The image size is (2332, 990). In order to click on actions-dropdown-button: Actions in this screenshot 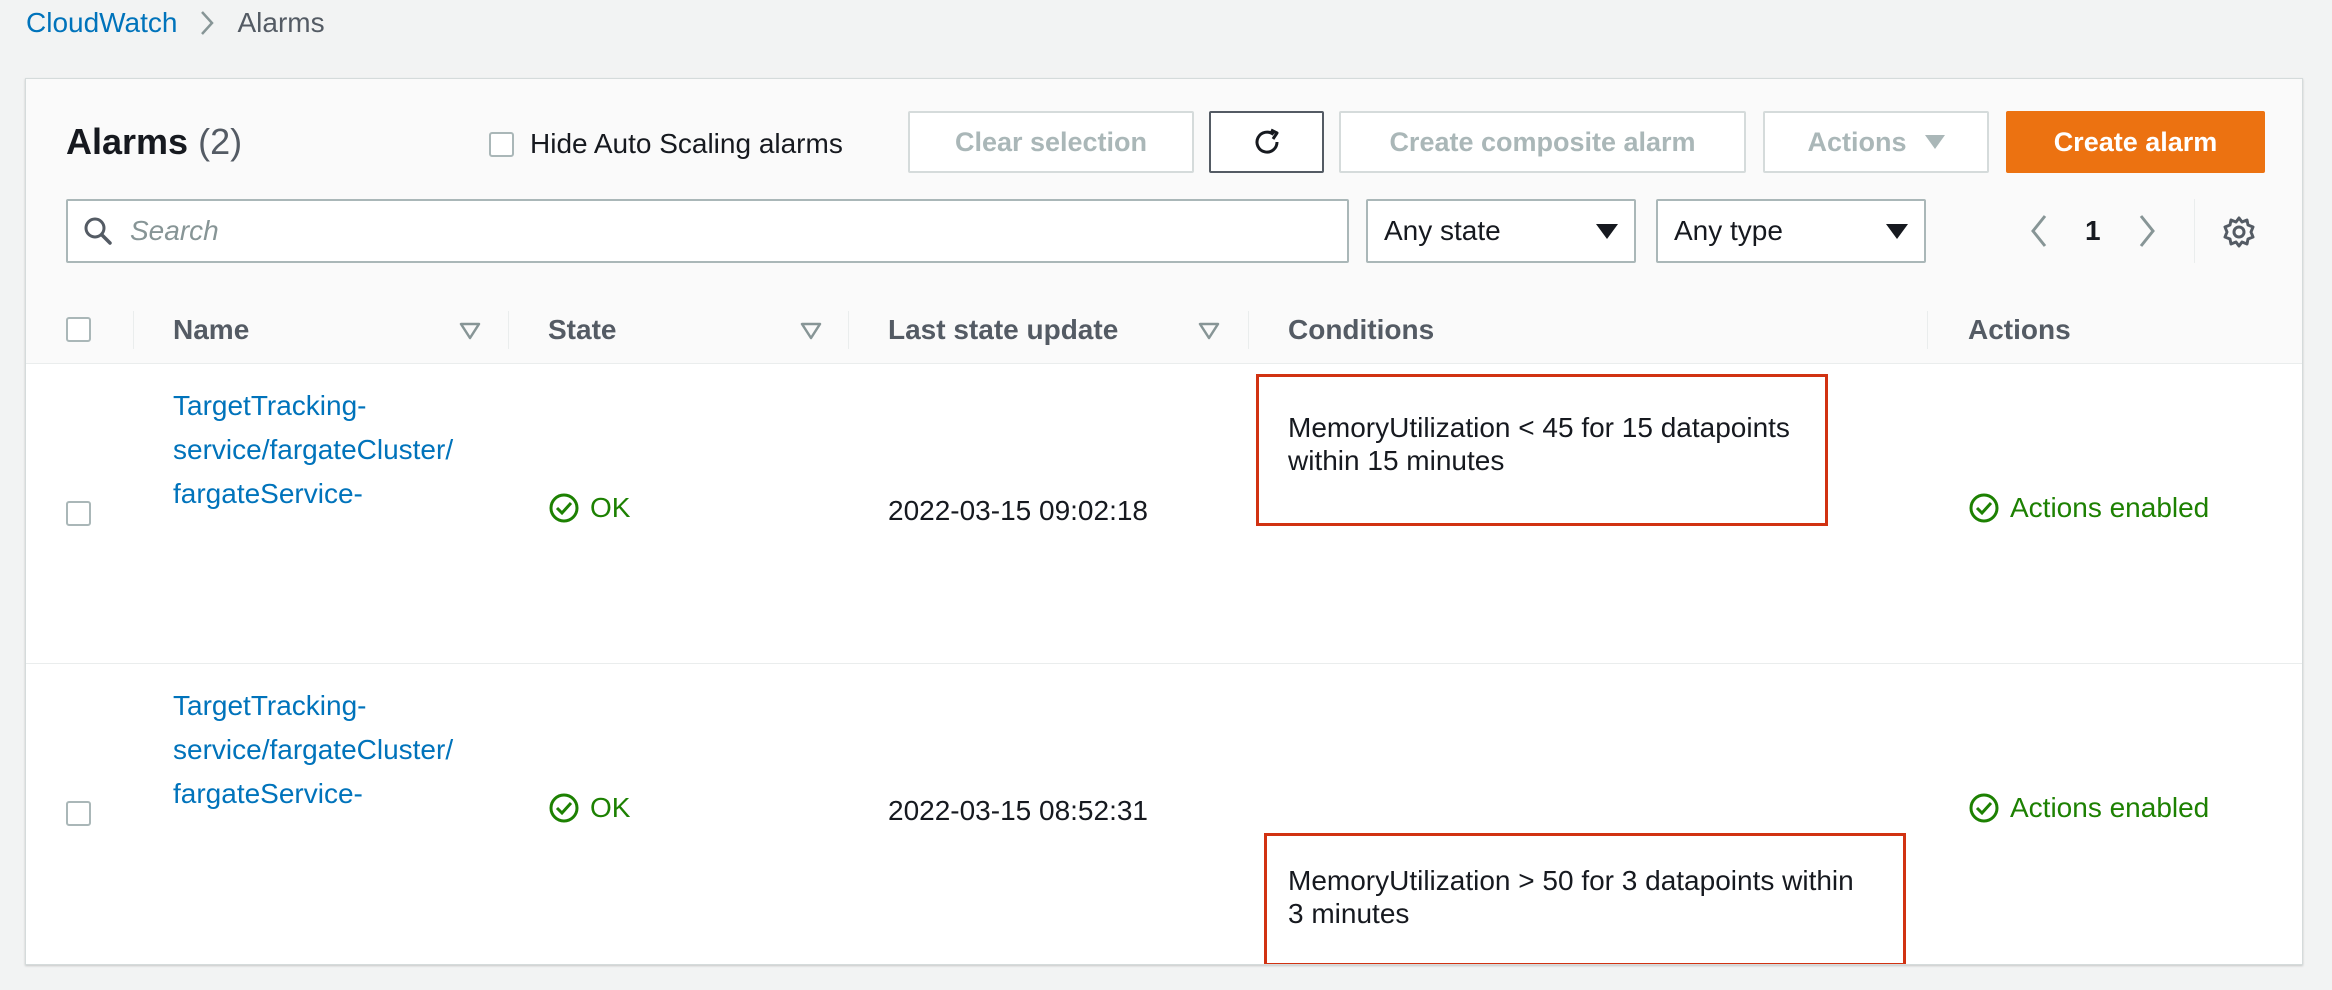, I will do `click(1876, 142)`.